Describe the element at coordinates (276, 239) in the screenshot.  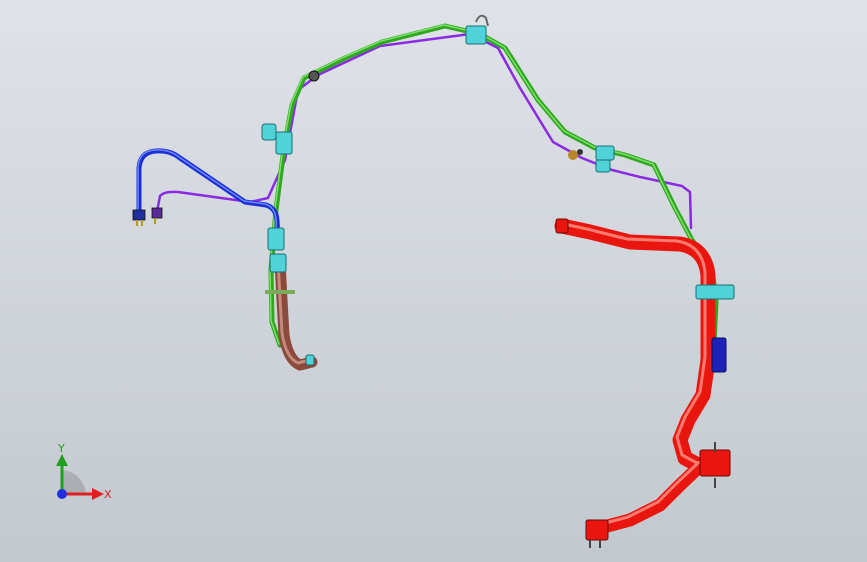
I see `clip-left-middle` at that location.